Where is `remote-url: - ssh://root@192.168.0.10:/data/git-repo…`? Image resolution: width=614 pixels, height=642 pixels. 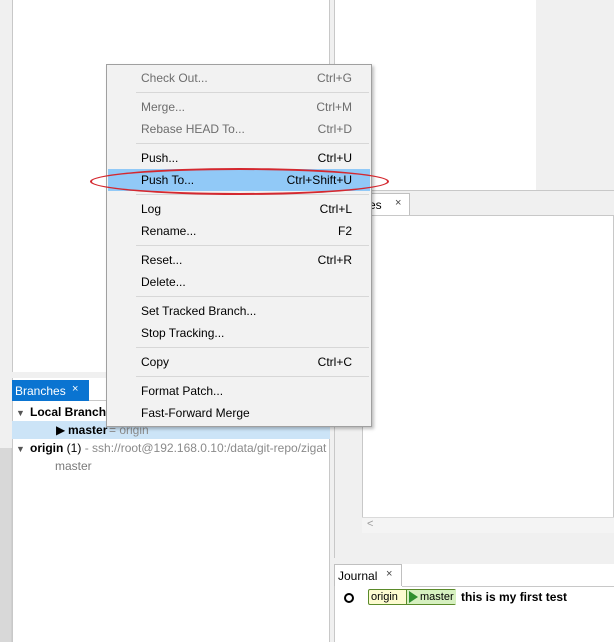
remote-url: - ssh://root@192.168.0.10:/data/git-repo… is located at coordinates (205, 448).